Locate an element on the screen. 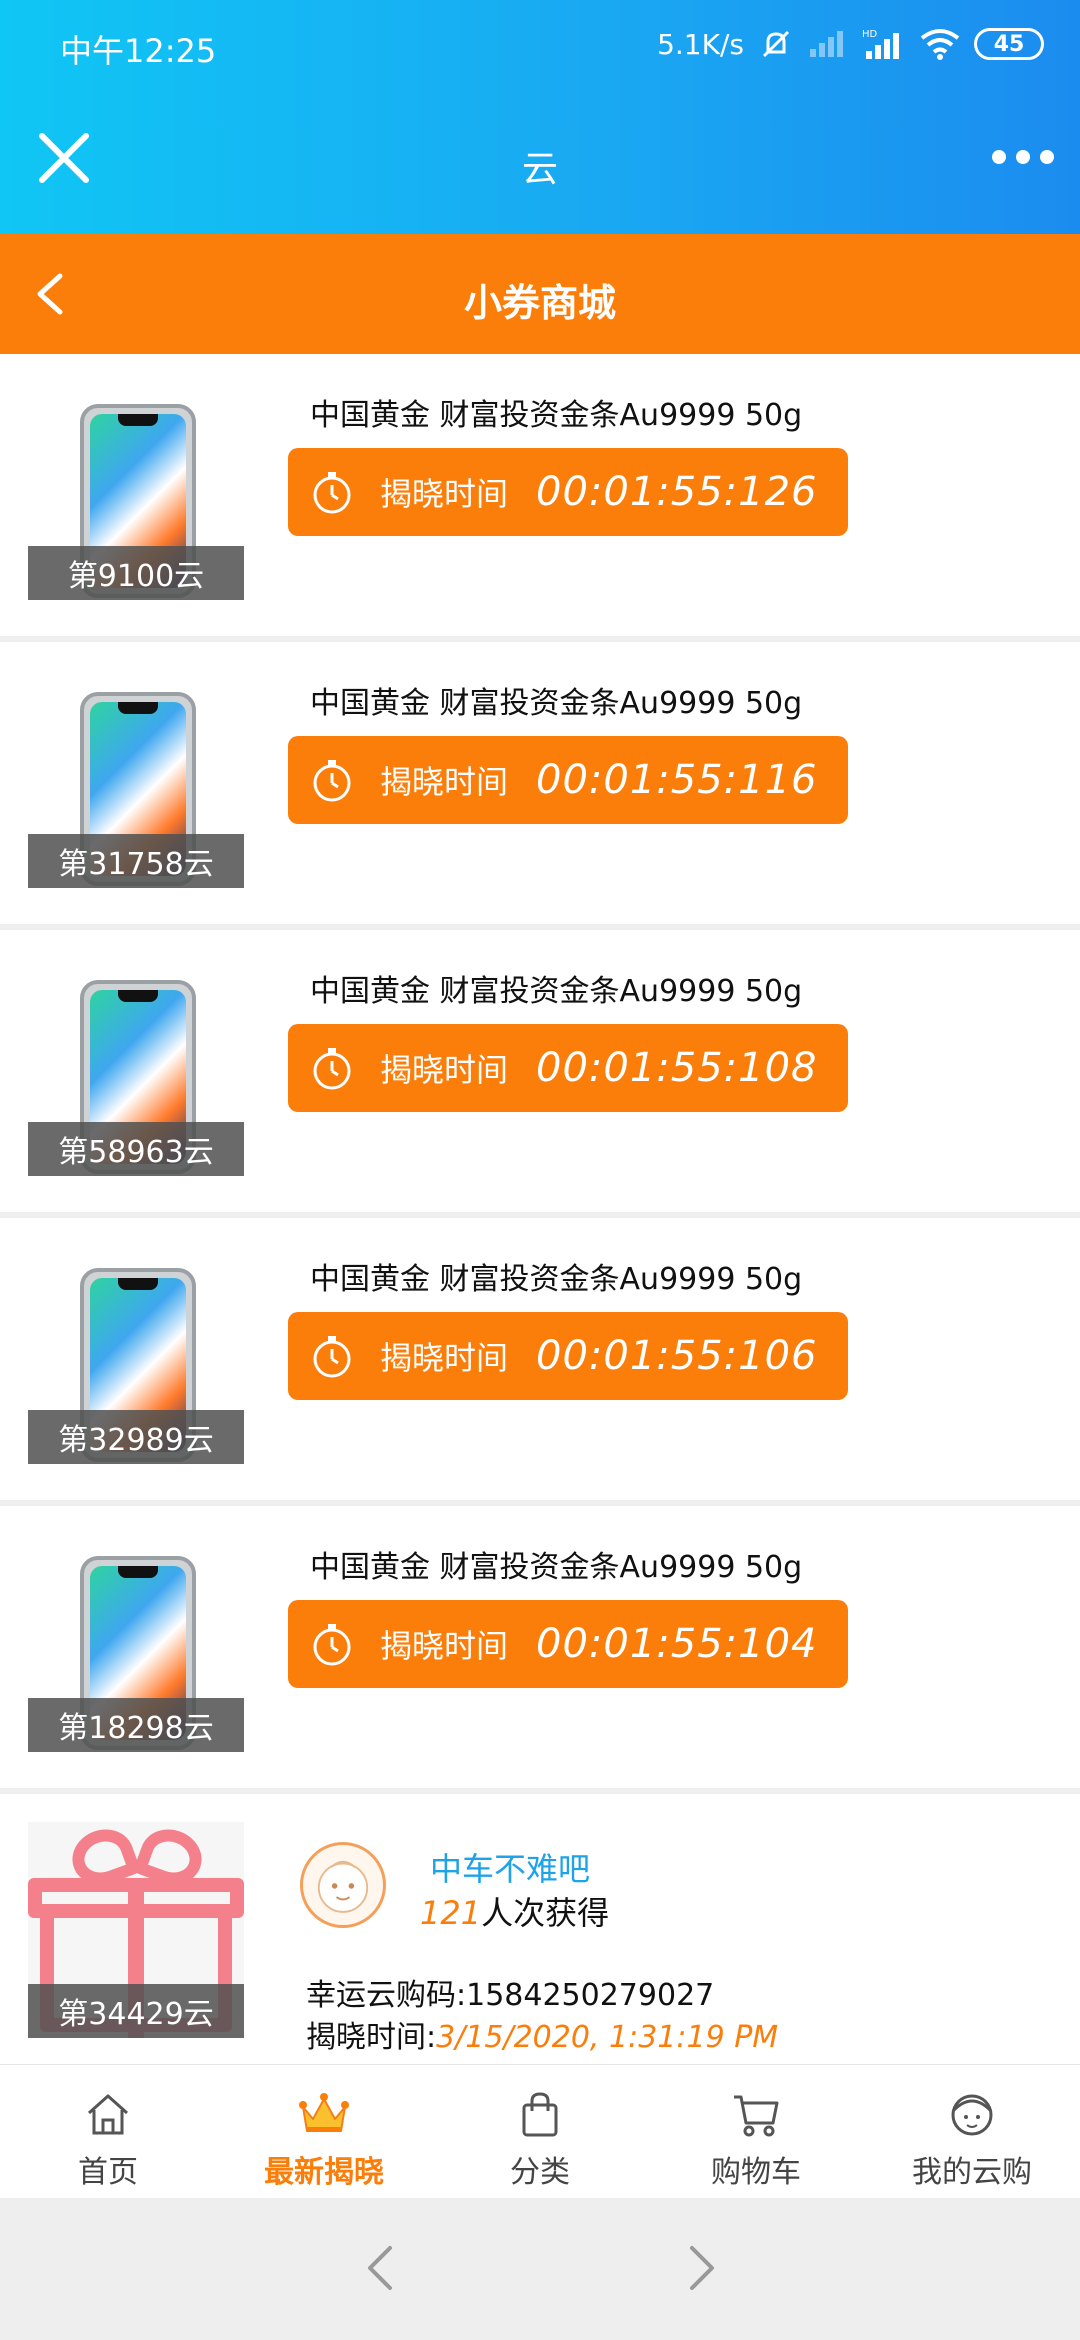 This screenshot has width=1080, height=2340. product-image: 第9100云 is located at coordinates (136, 492).